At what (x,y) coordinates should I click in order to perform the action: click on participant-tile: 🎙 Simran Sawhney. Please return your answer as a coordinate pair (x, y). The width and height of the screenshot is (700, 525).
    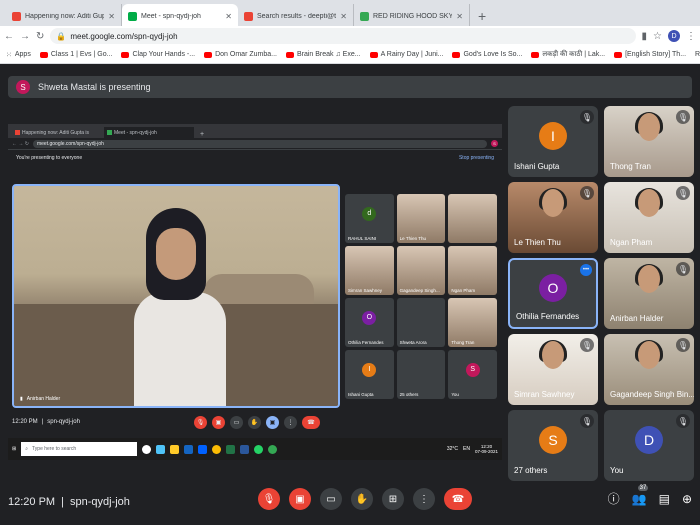
    Looking at the image, I should click on (553, 369).